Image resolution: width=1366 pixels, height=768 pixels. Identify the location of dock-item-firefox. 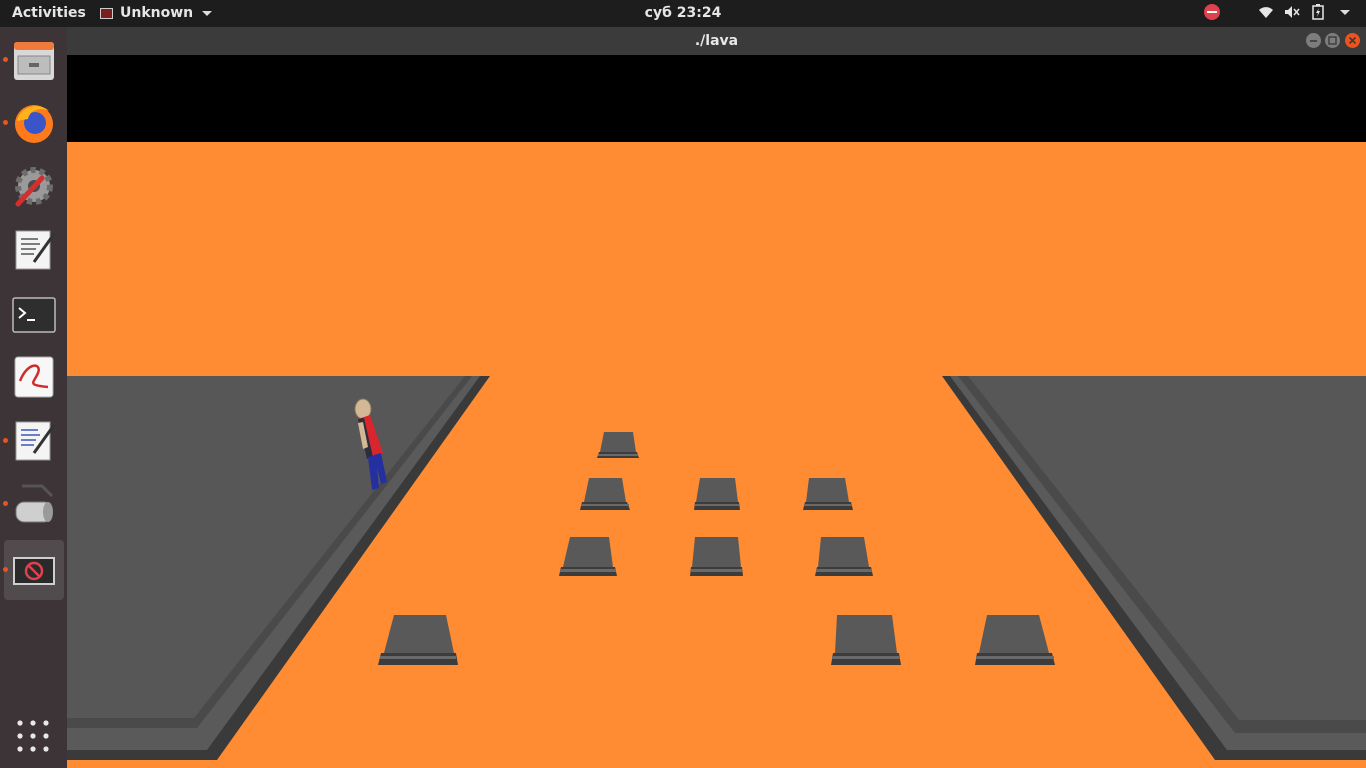
(33, 123).